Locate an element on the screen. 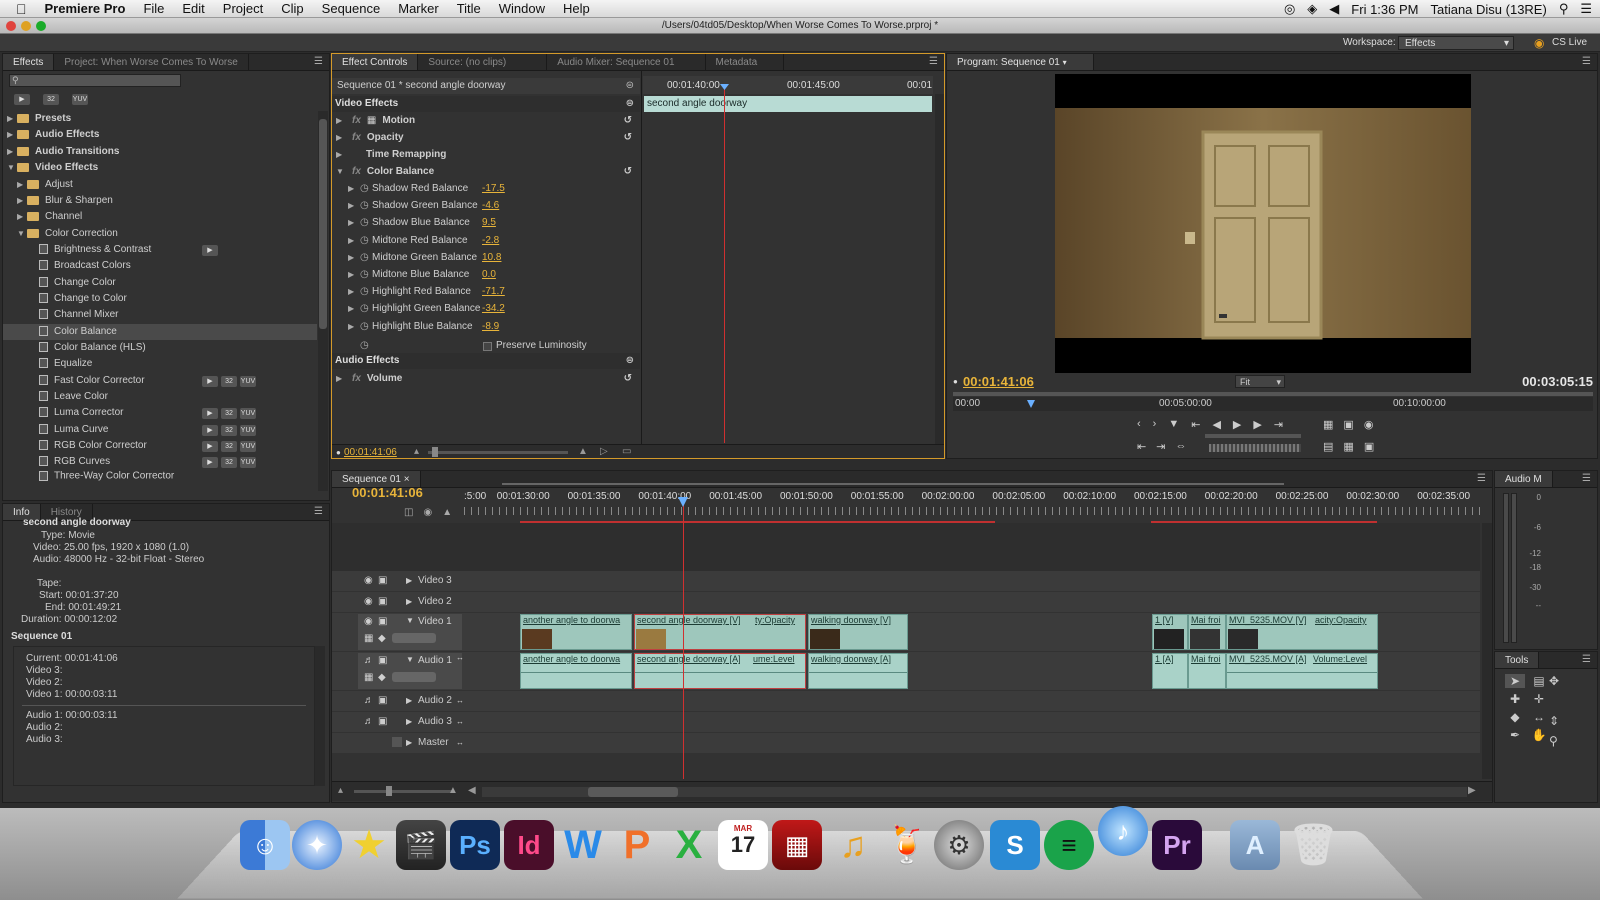  zoom-tool-icon: ⚲ is located at coordinates (1553, 741).